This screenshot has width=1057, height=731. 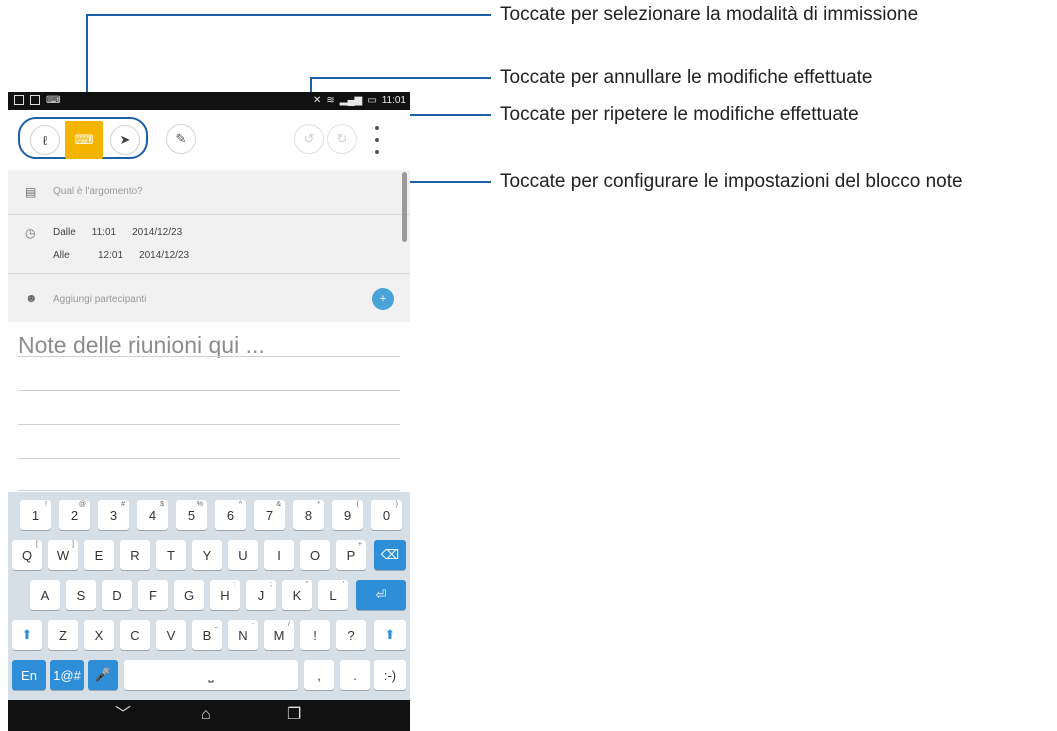 I want to click on key-3: 3 #, so click(x=113, y=515).